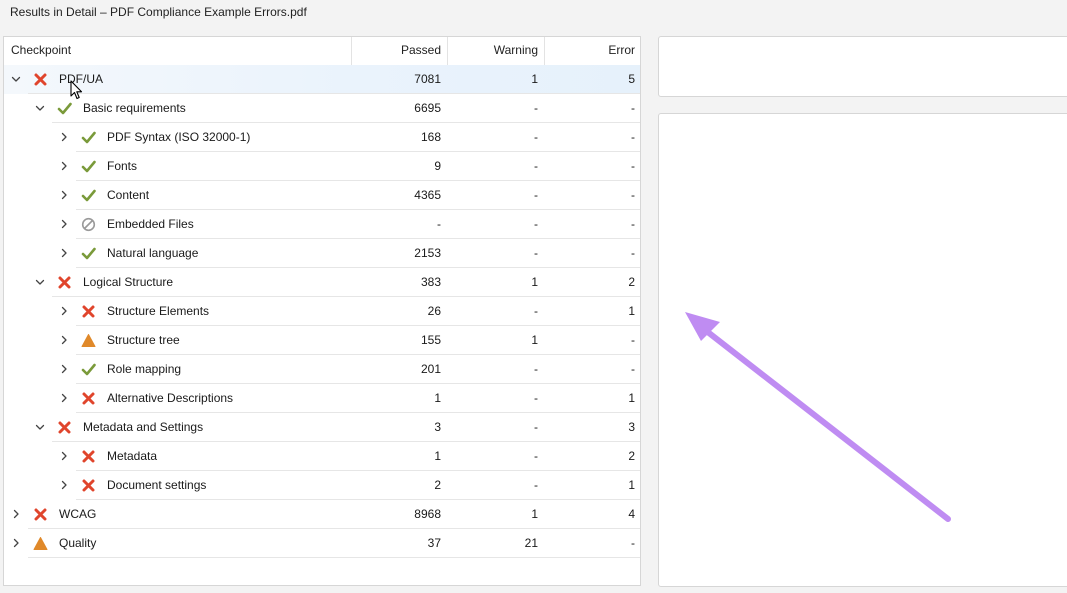 The width and height of the screenshot is (1067, 593). Describe the element at coordinates (430, 137) in the screenshot. I see `passed-count: 168` at that location.